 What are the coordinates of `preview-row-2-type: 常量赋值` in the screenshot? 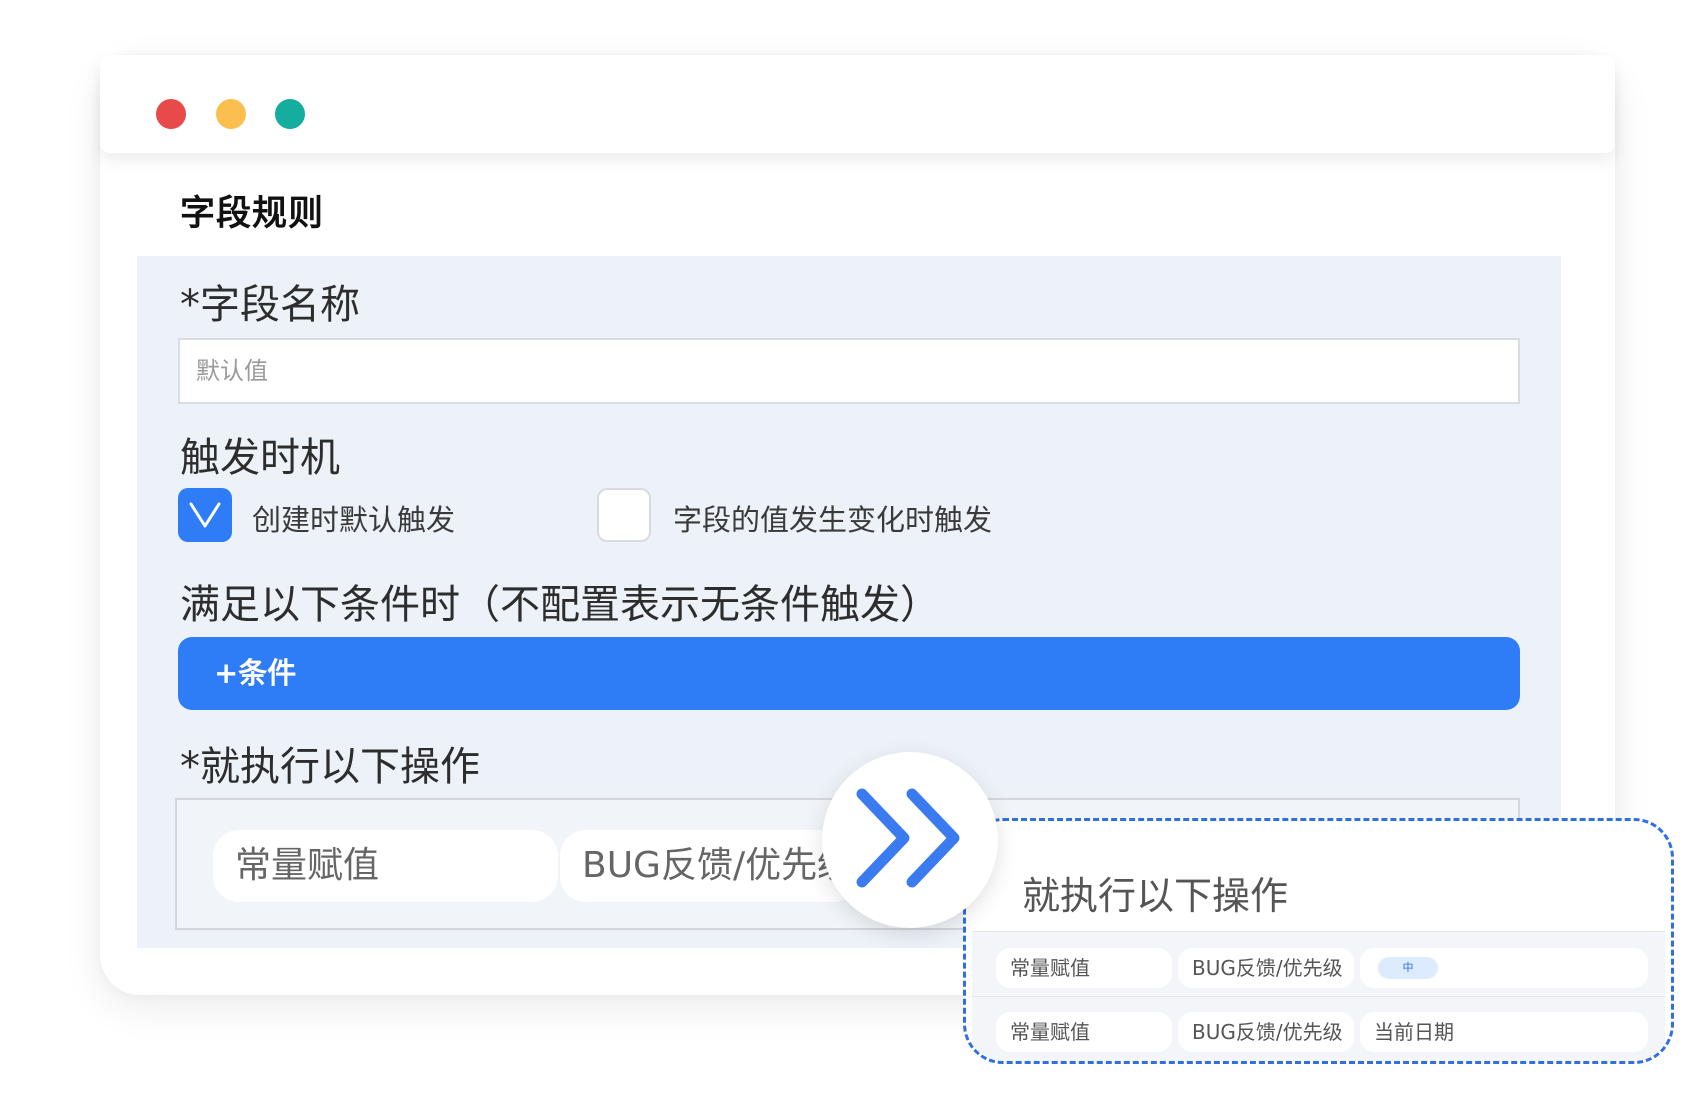 It's located at (1084, 1032).